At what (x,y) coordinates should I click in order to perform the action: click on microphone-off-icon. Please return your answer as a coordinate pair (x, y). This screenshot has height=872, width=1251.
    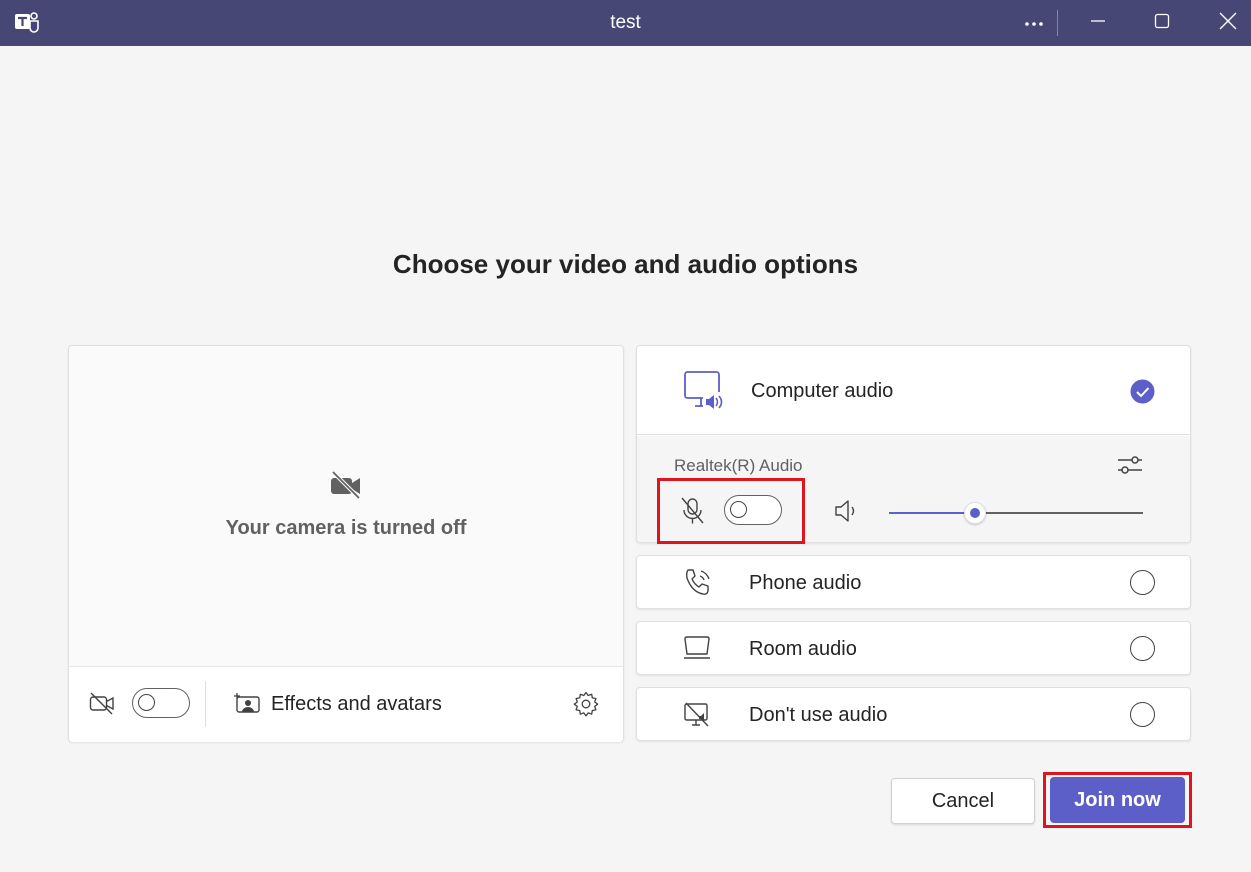
    Looking at the image, I should click on (693, 511).